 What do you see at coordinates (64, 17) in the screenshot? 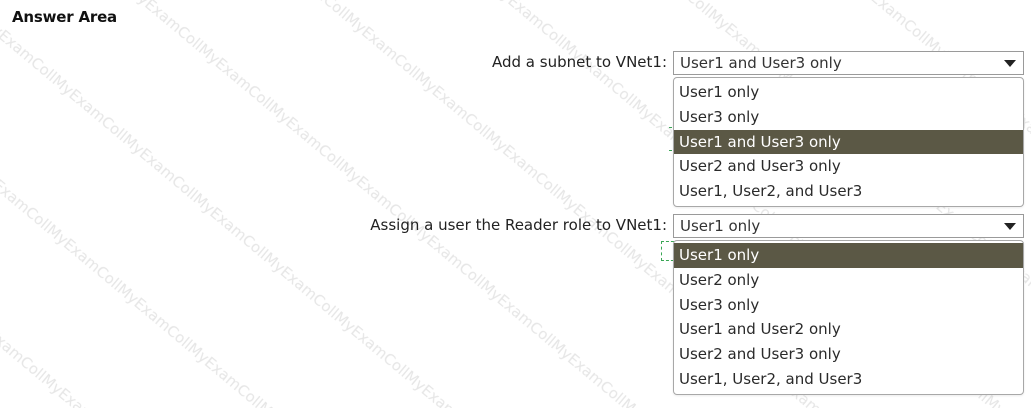
I see `answer-area-title: Answer Area` at bounding box center [64, 17].